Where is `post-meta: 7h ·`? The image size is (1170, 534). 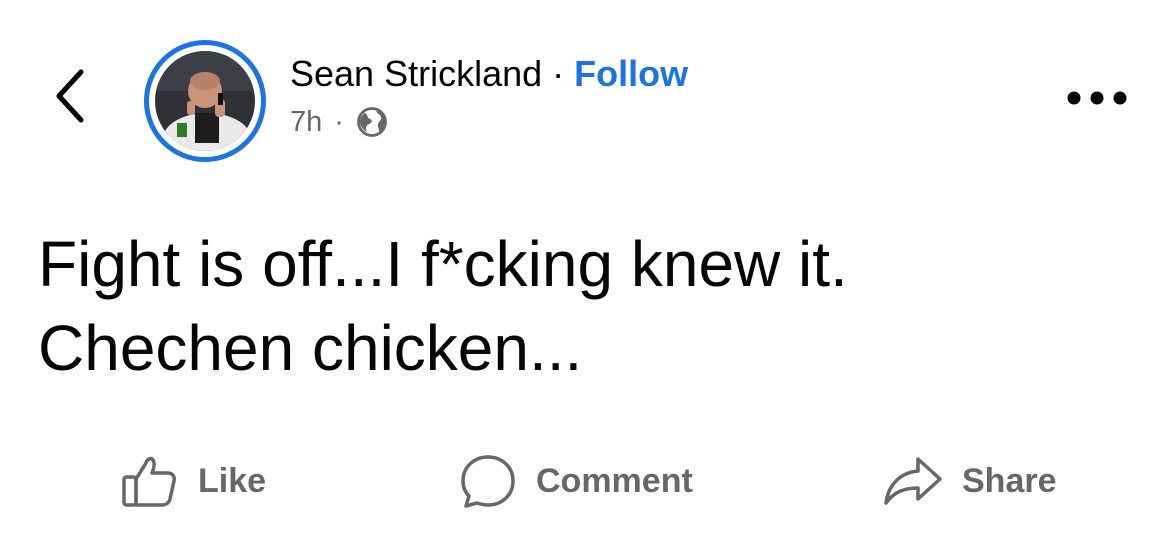
post-meta: 7h · is located at coordinates (339, 122).